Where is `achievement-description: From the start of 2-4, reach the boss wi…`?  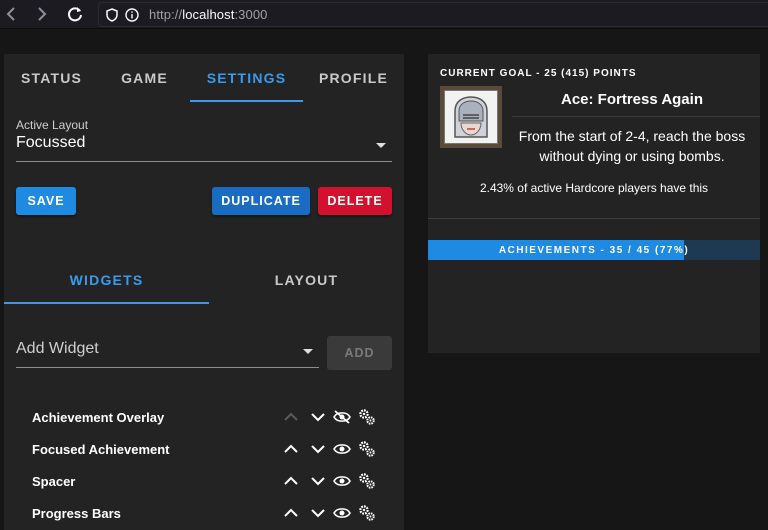 achievement-description: From the start of 2-4, reach the boss wi… is located at coordinates (632, 146).